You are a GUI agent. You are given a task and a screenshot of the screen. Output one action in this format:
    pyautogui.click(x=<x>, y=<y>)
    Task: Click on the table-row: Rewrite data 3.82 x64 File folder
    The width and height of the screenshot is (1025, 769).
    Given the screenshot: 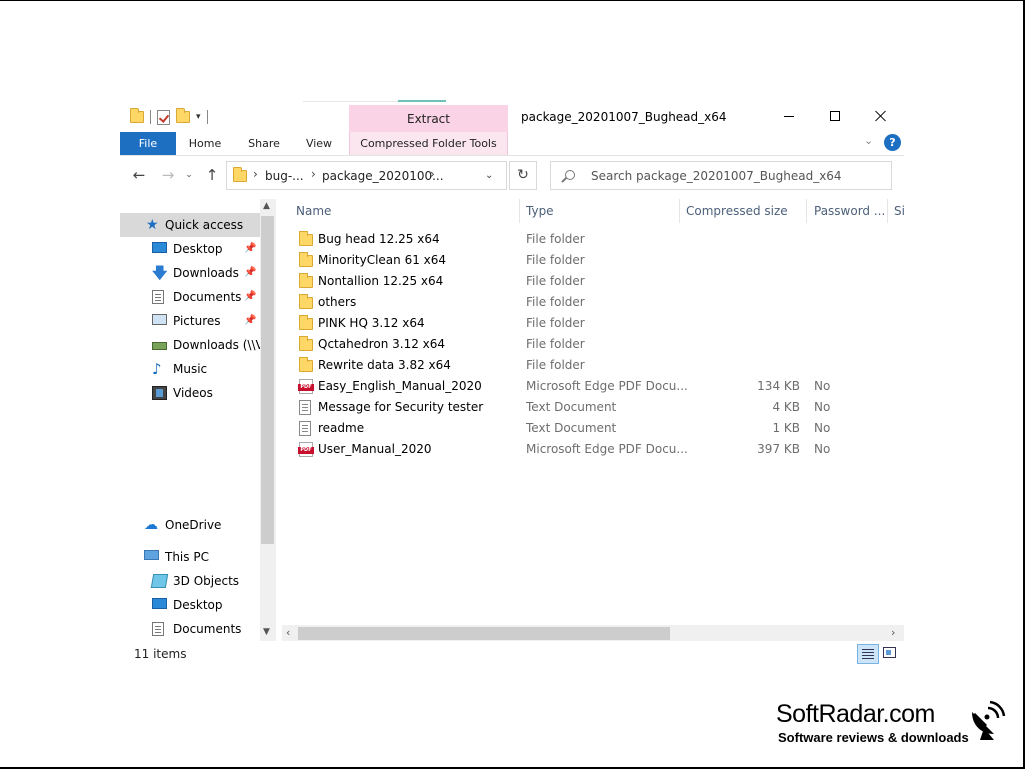 What is the action you would take?
    pyautogui.click(x=595, y=365)
    